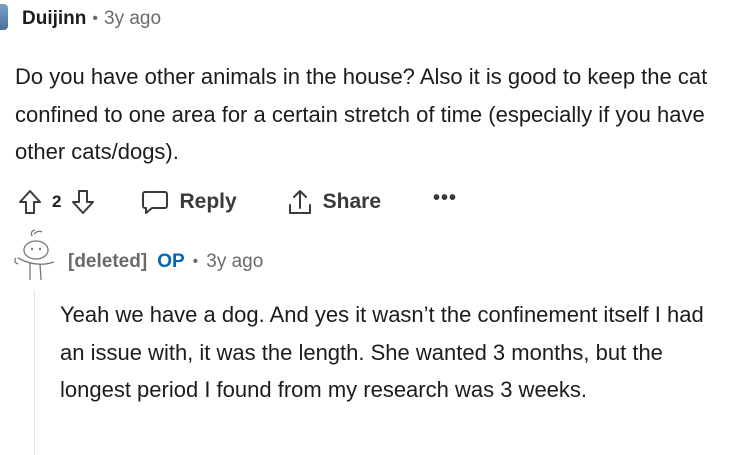  I want to click on vote-score: 2, so click(57, 201).